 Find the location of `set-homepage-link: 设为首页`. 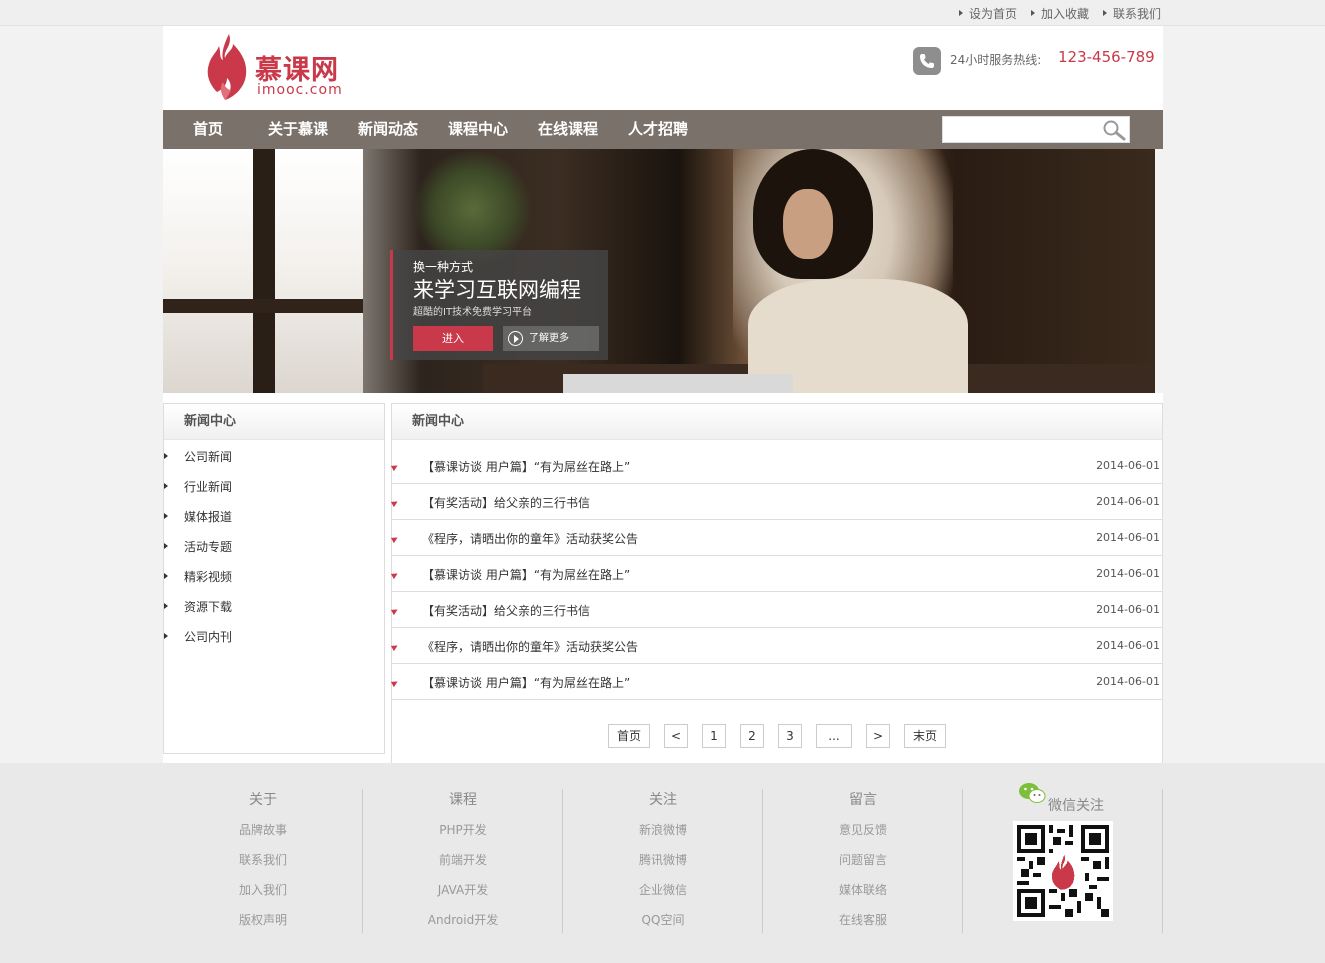

set-homepage-link: 设为首页 is located at coordinates (987, 13).